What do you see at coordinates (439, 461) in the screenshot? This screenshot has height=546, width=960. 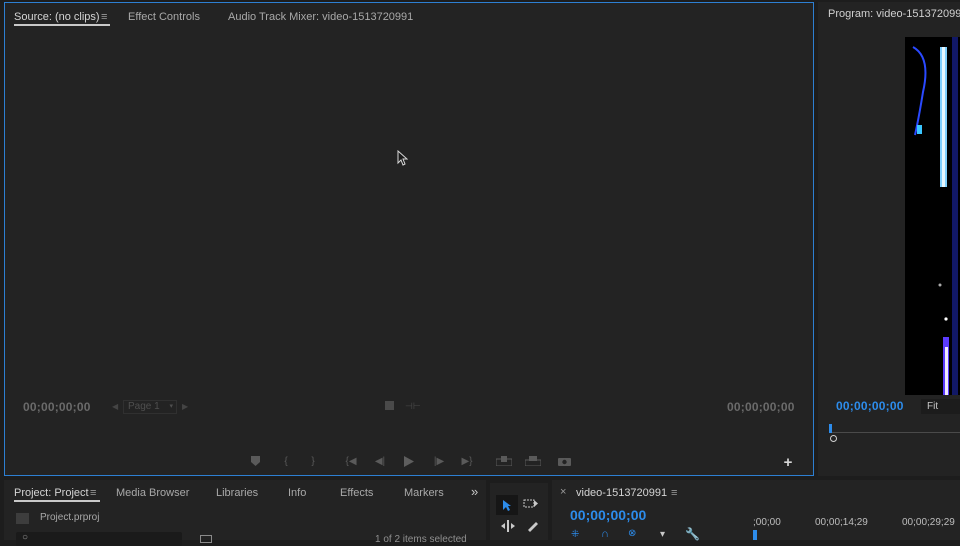 I see `step-forward-icon: |▶` at bounding box center [439, 461].